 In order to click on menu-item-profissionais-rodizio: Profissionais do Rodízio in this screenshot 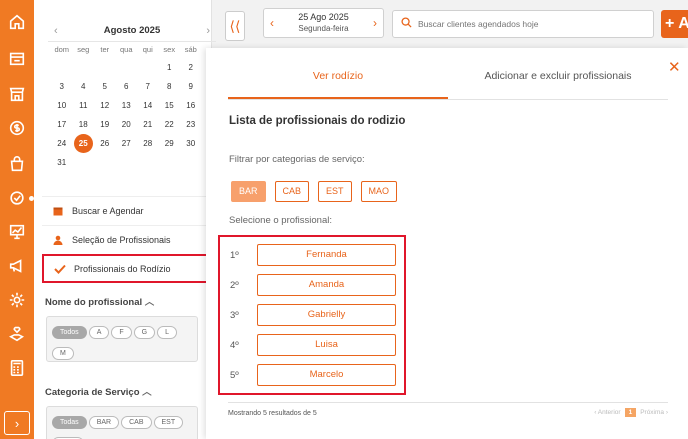, I will do `click(127, 268)`.